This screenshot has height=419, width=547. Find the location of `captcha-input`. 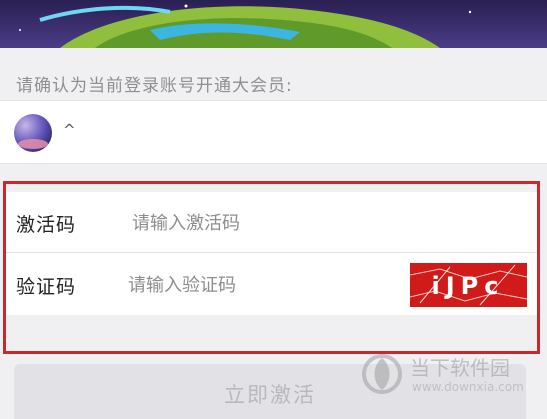

captcha-input is located at coordinates (263, 285).